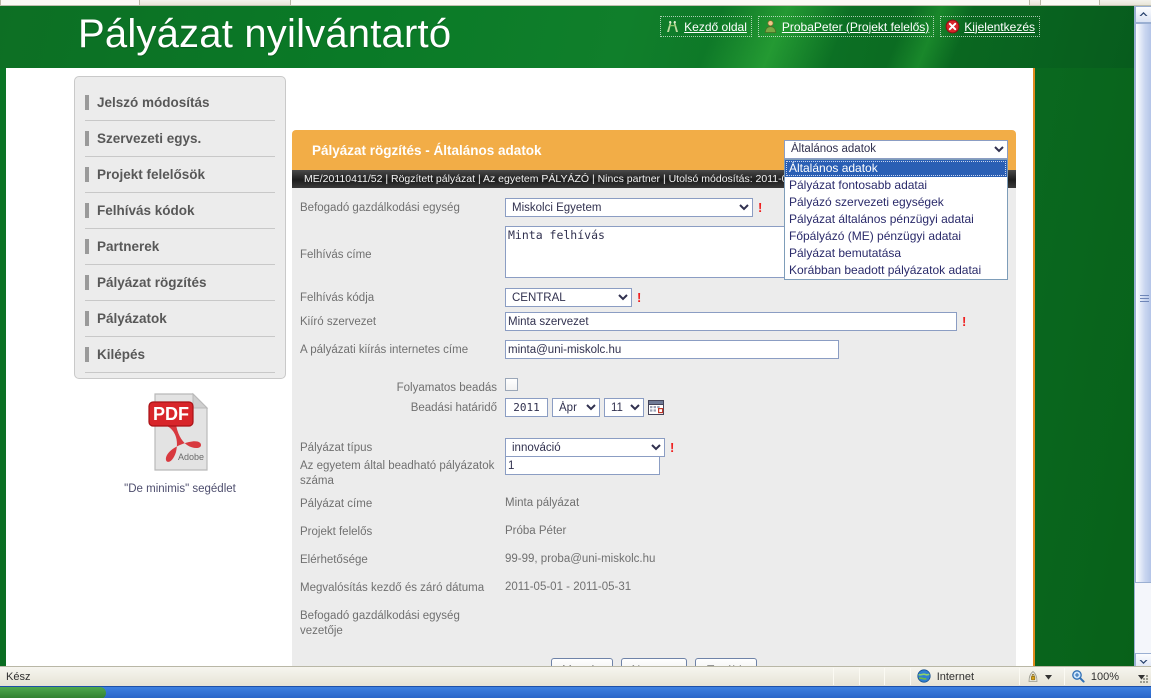  I want to click on folyamatos-beadas-checkbox, so click(511, 384).